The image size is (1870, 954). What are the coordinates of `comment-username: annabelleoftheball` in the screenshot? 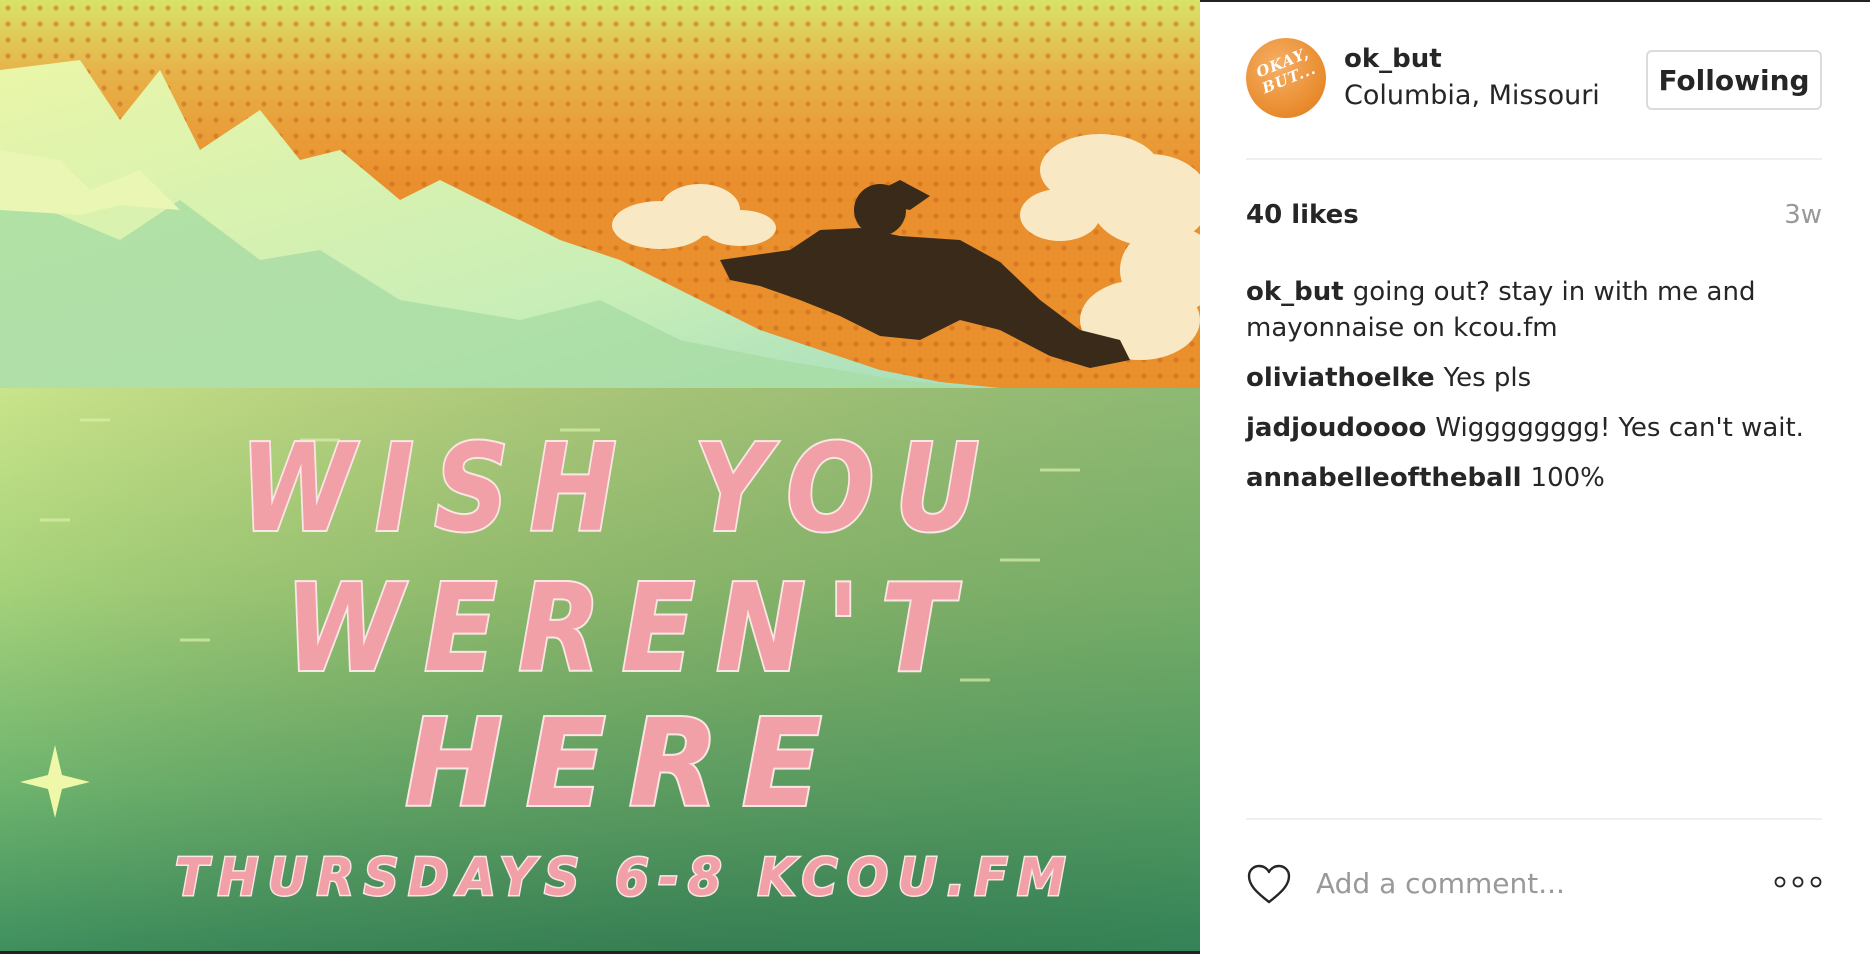 It's located at (1384, 478).